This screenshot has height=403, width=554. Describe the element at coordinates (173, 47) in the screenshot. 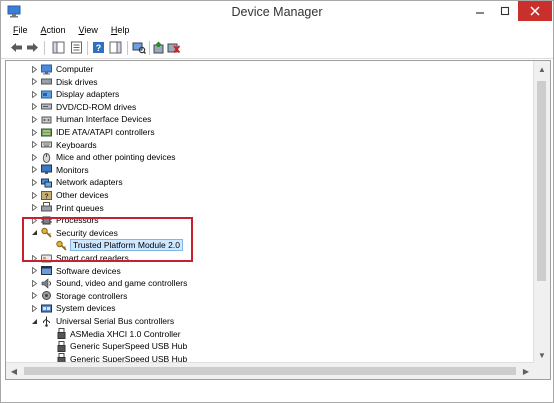

I see `uninstall-device-button` at that location.